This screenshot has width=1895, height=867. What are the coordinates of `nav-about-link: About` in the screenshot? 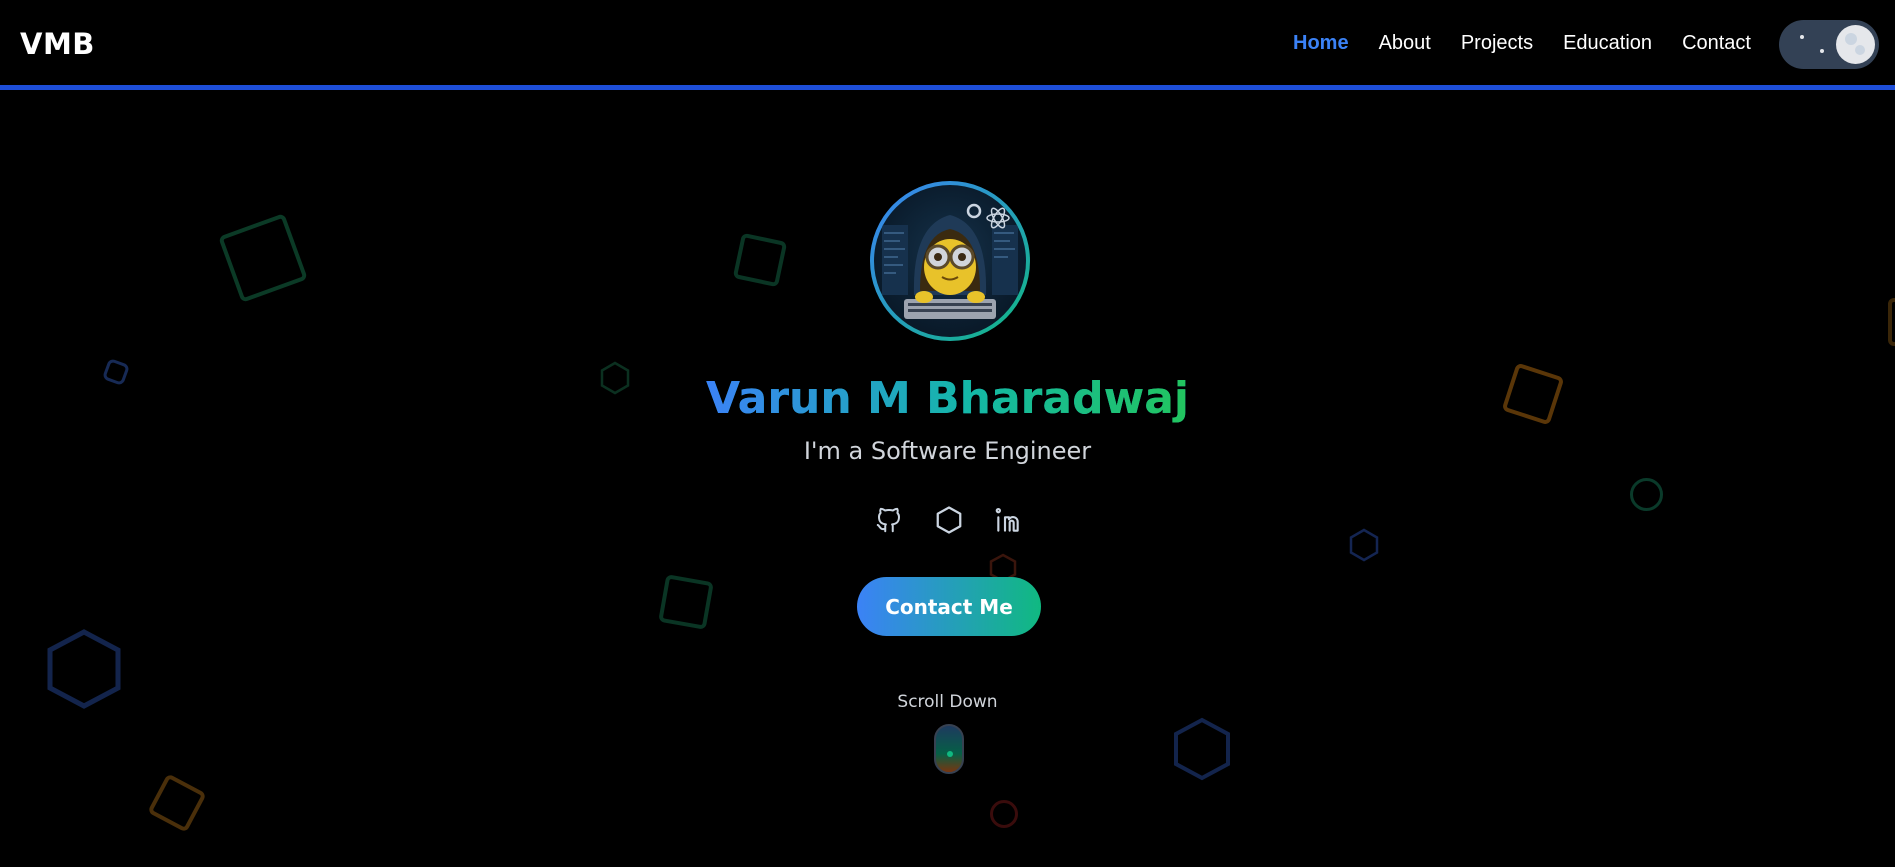 It's located at (1405, 43).